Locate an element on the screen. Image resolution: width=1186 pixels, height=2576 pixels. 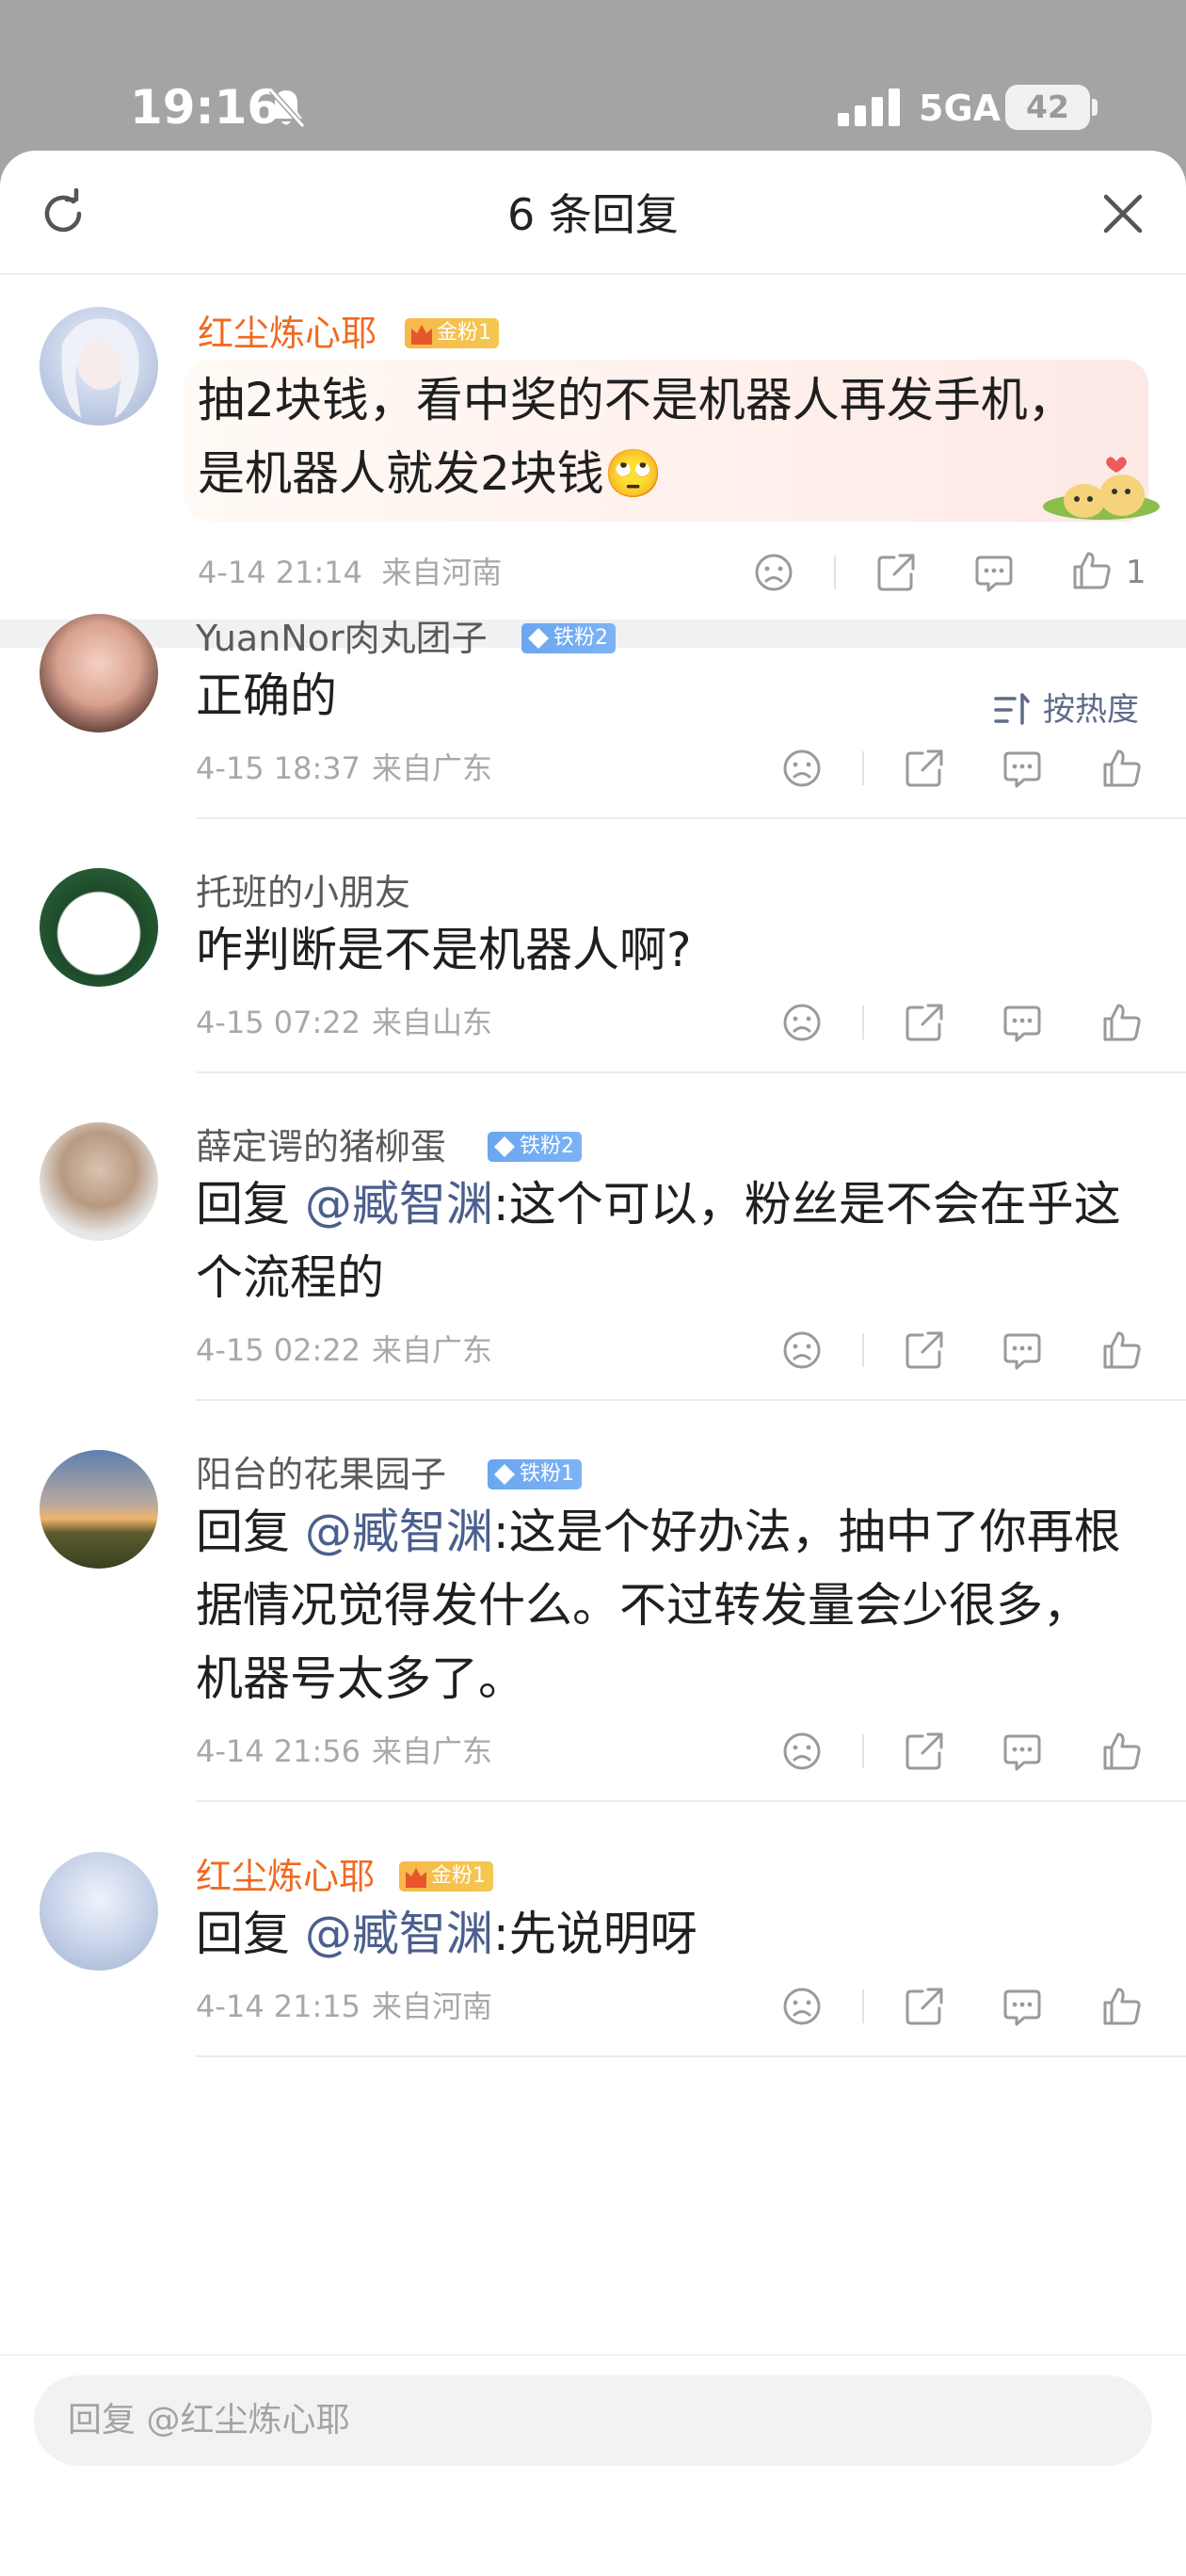
sheet-header: 6 条回复 is located at coordinates (593, 213).